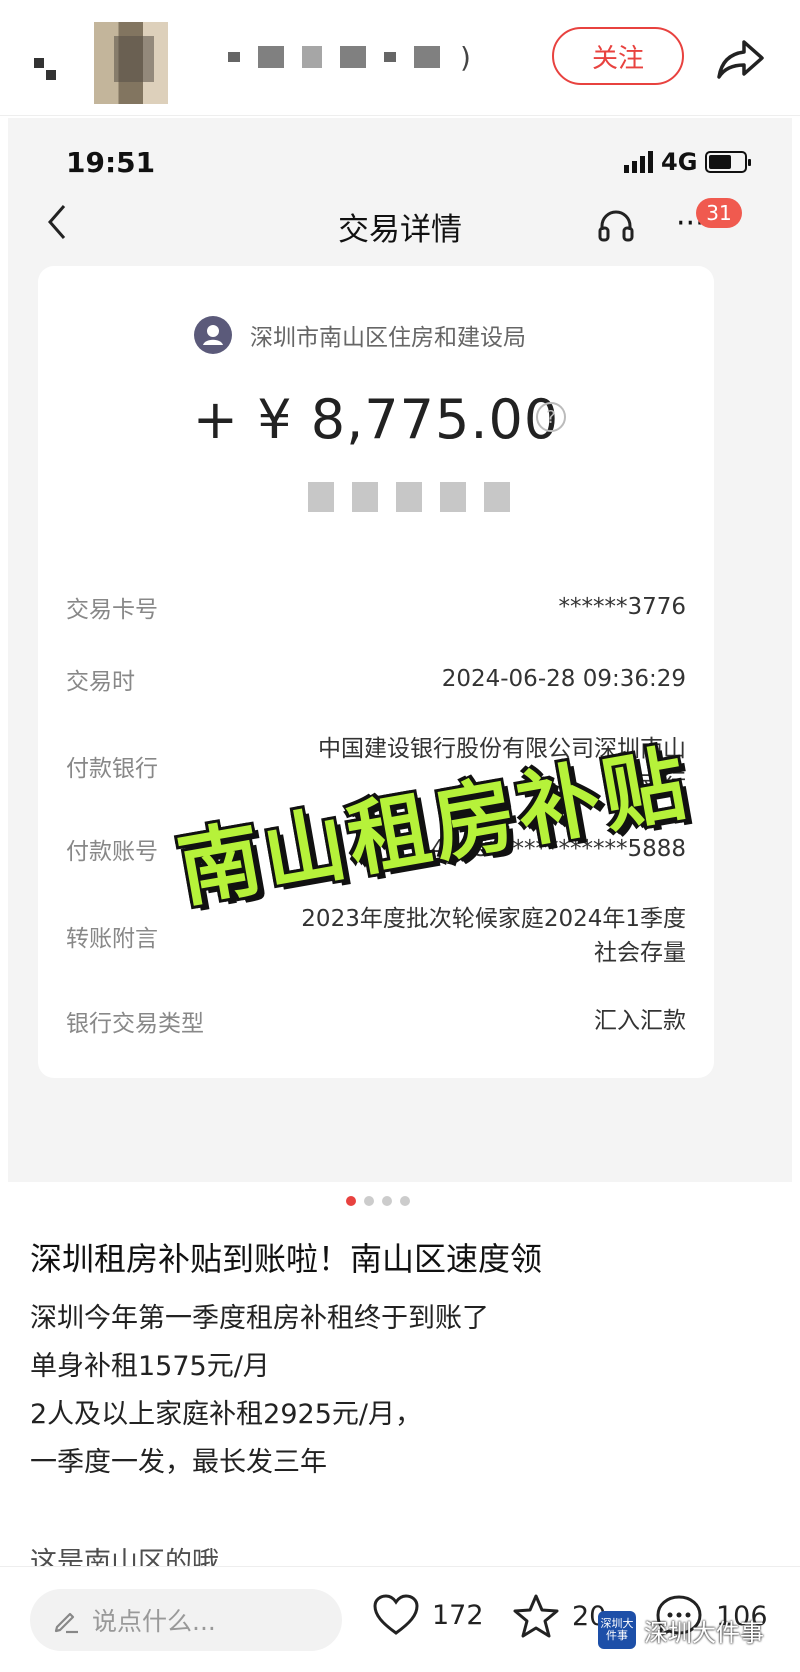  I want to click on notification-badge: 31, so click(719, 213).